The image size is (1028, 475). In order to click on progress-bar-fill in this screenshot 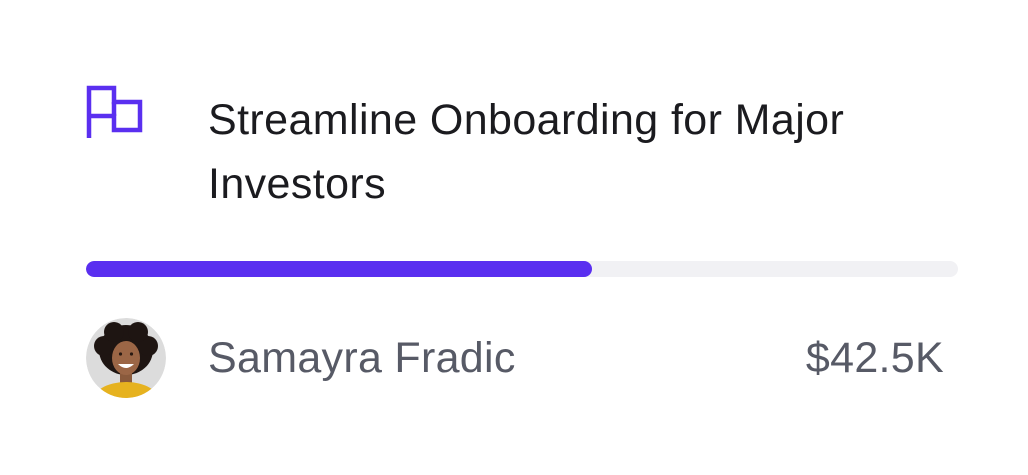, I will do `click(339, 269)`.